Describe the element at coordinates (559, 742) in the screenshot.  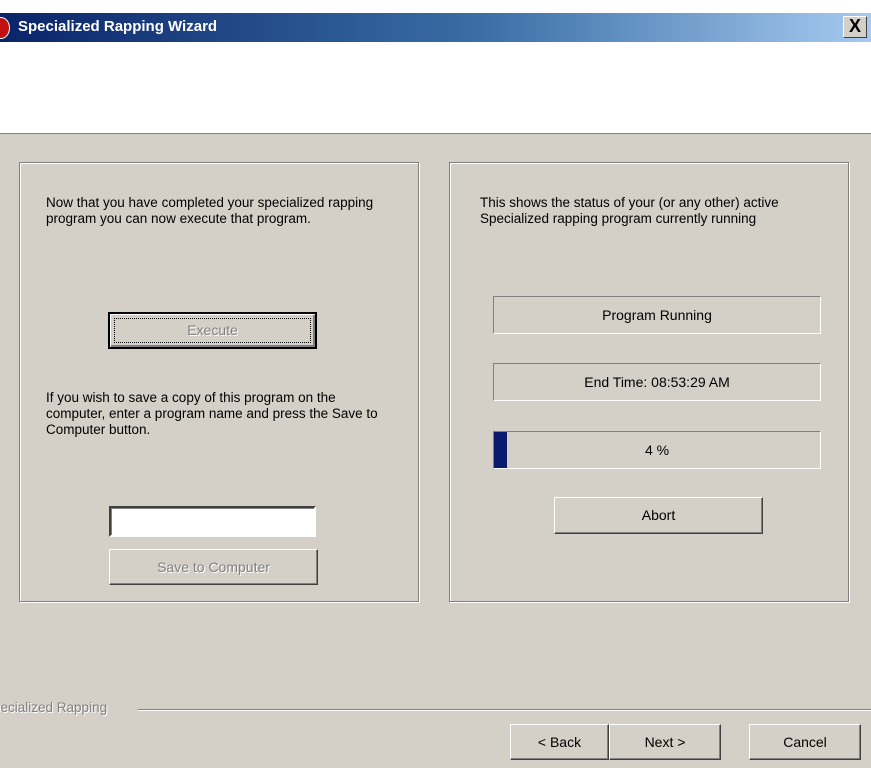
I see `back-button: < Back` at that location.